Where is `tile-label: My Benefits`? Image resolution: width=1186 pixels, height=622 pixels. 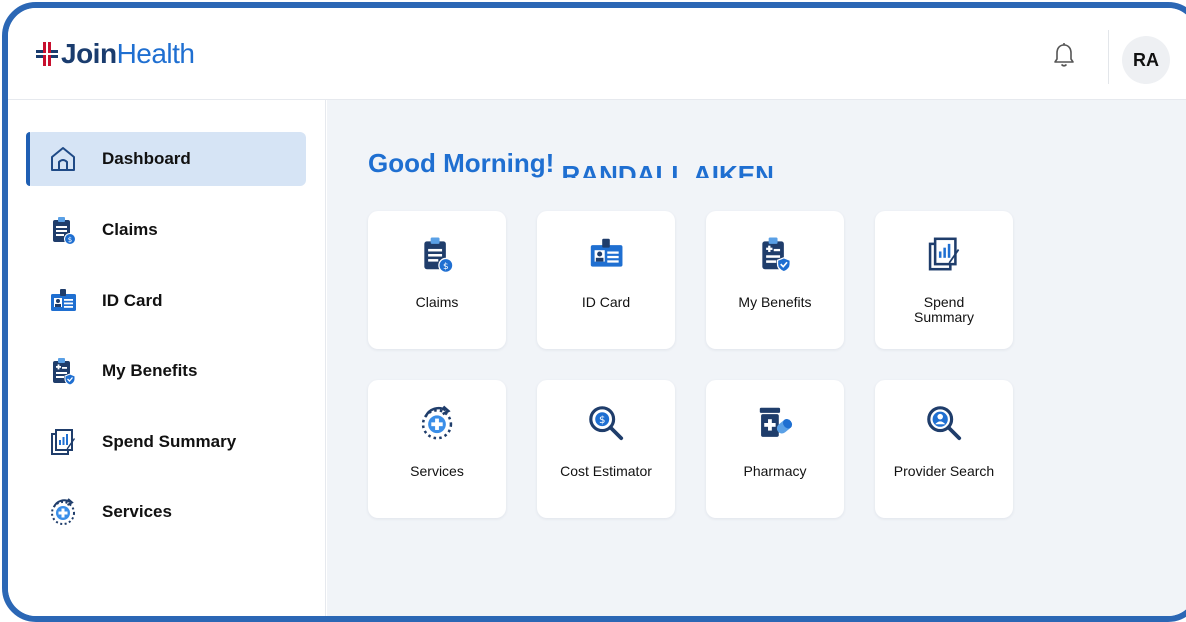 tile-label: My Benefits is located at coordinates (775, 302).